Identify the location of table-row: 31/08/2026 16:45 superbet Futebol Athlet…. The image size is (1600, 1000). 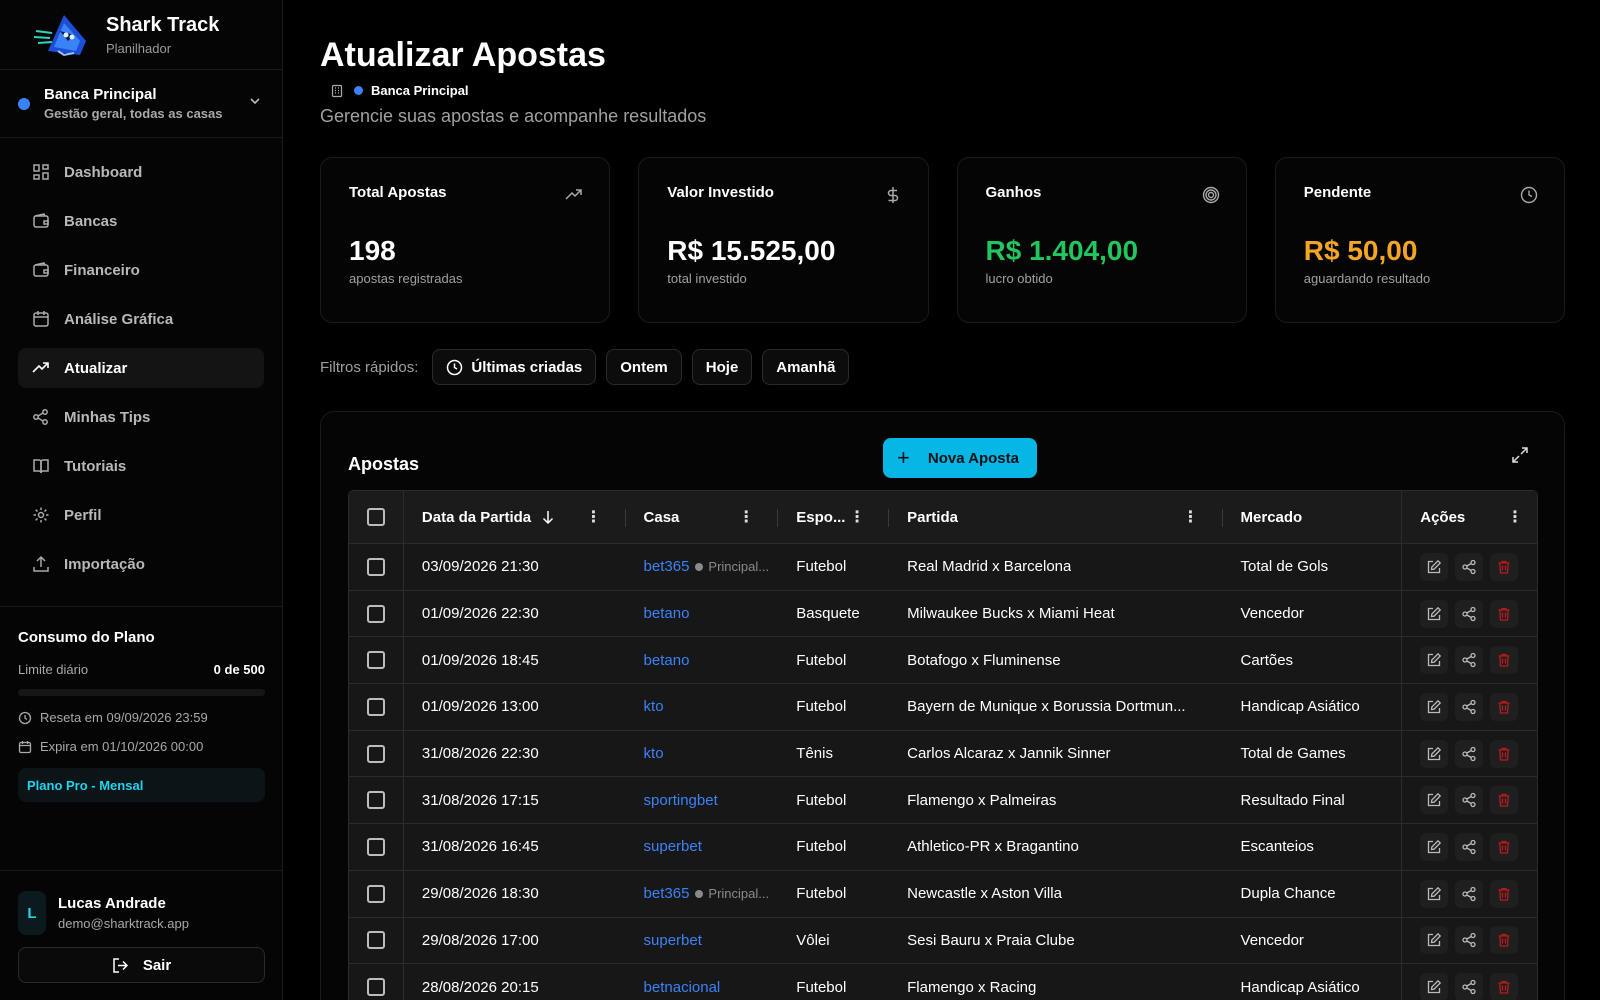
(943, 847).